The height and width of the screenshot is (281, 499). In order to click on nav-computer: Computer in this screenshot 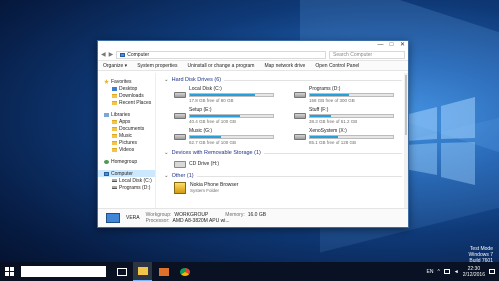, I will do `click(126, 173)`.